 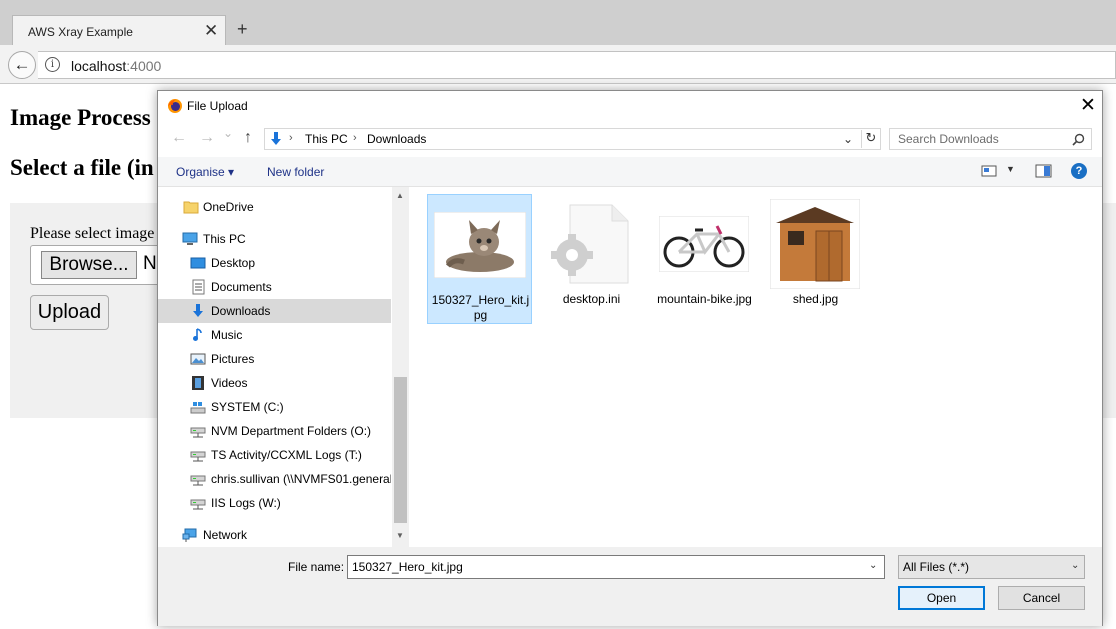 I want to click on file-item-kitten: 150327_Hero_kit.jpg, so click(x=479, y=259).